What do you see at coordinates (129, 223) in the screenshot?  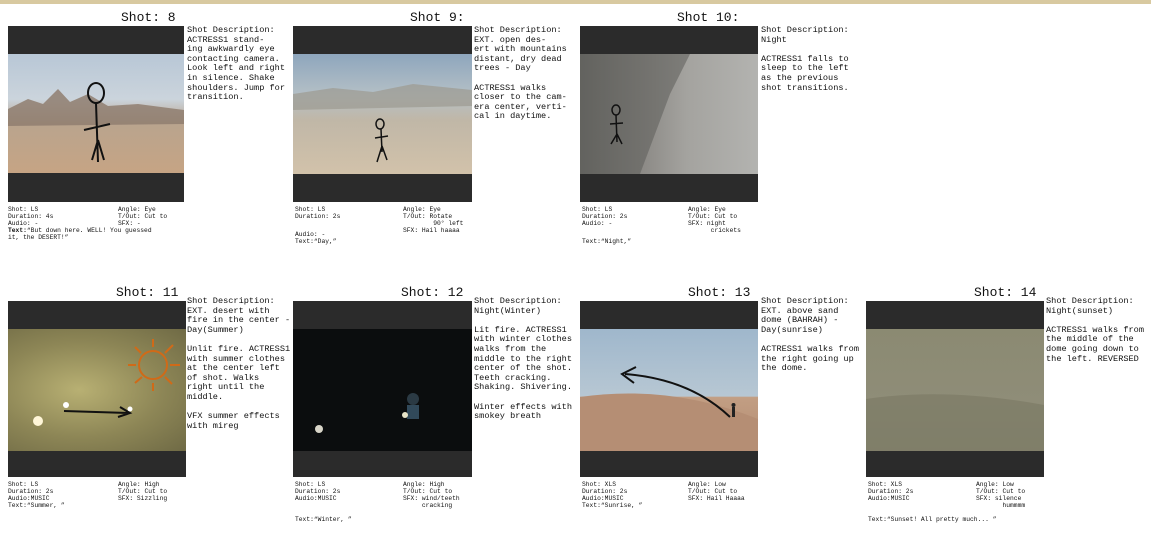 I see `shot-sfx: SFX: -` at bounding box center [129, 223].